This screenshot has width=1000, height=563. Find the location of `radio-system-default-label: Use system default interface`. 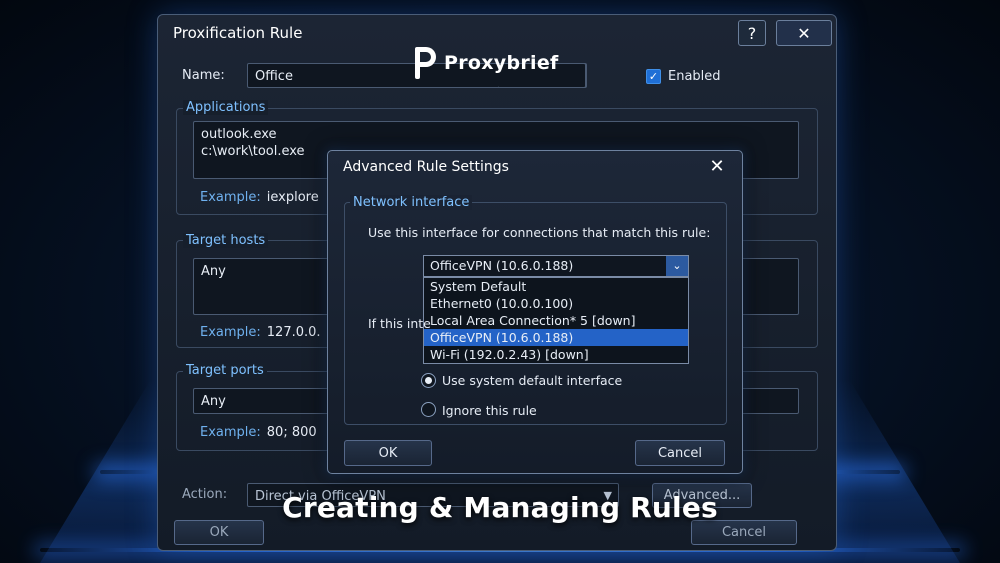

radio-system-default-label: Use system default interface is located at coordinates (532, 380).